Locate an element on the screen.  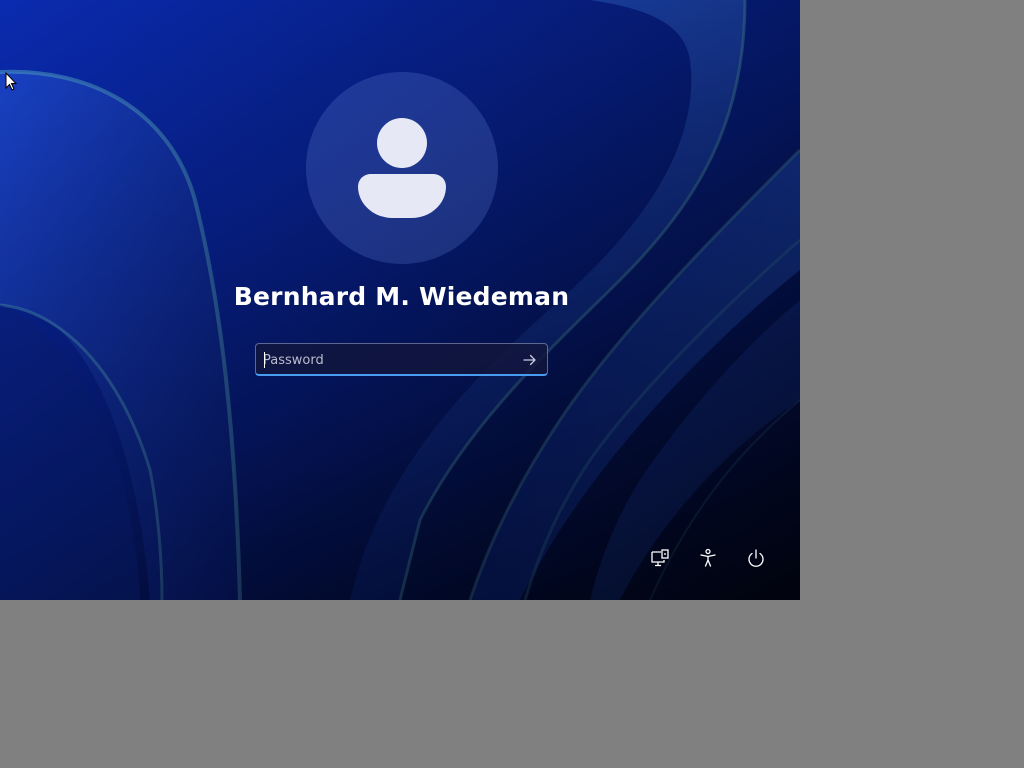
mouse-pointer-icon is located at coordinates (11, 81).